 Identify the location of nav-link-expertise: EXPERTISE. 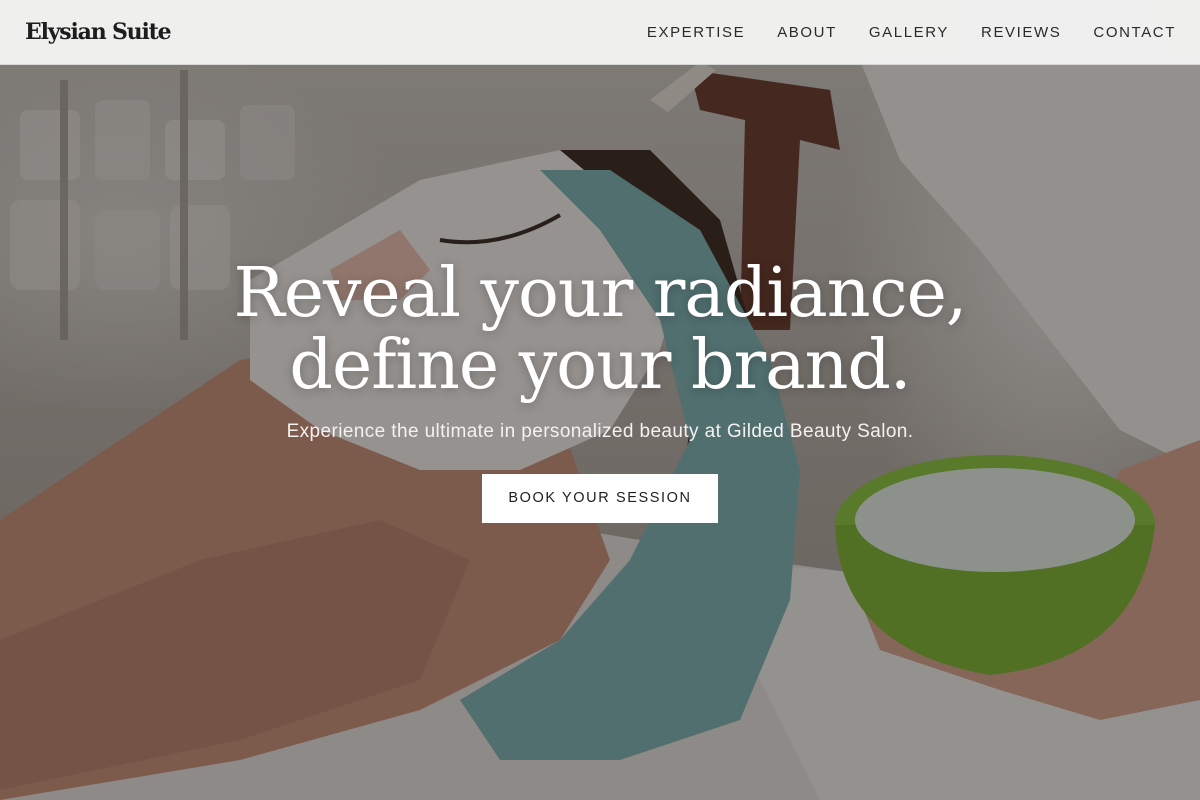
(696, 32).